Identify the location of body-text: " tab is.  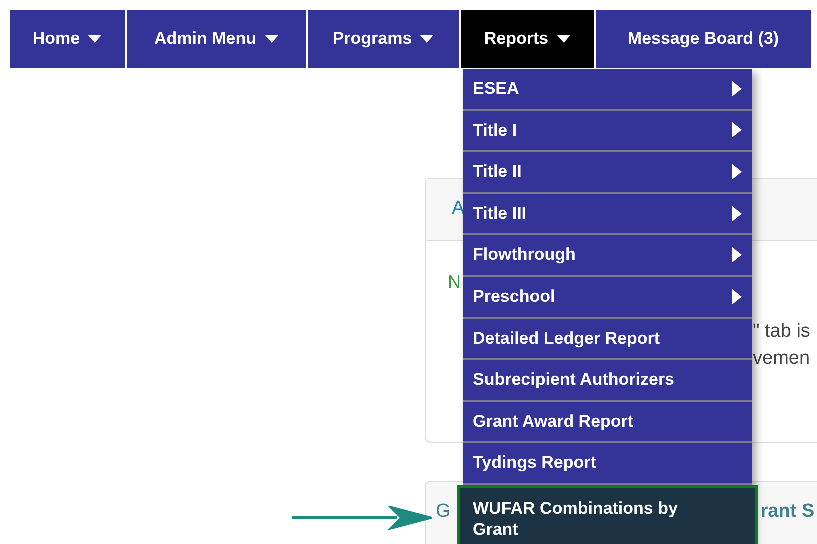
(782, 332).